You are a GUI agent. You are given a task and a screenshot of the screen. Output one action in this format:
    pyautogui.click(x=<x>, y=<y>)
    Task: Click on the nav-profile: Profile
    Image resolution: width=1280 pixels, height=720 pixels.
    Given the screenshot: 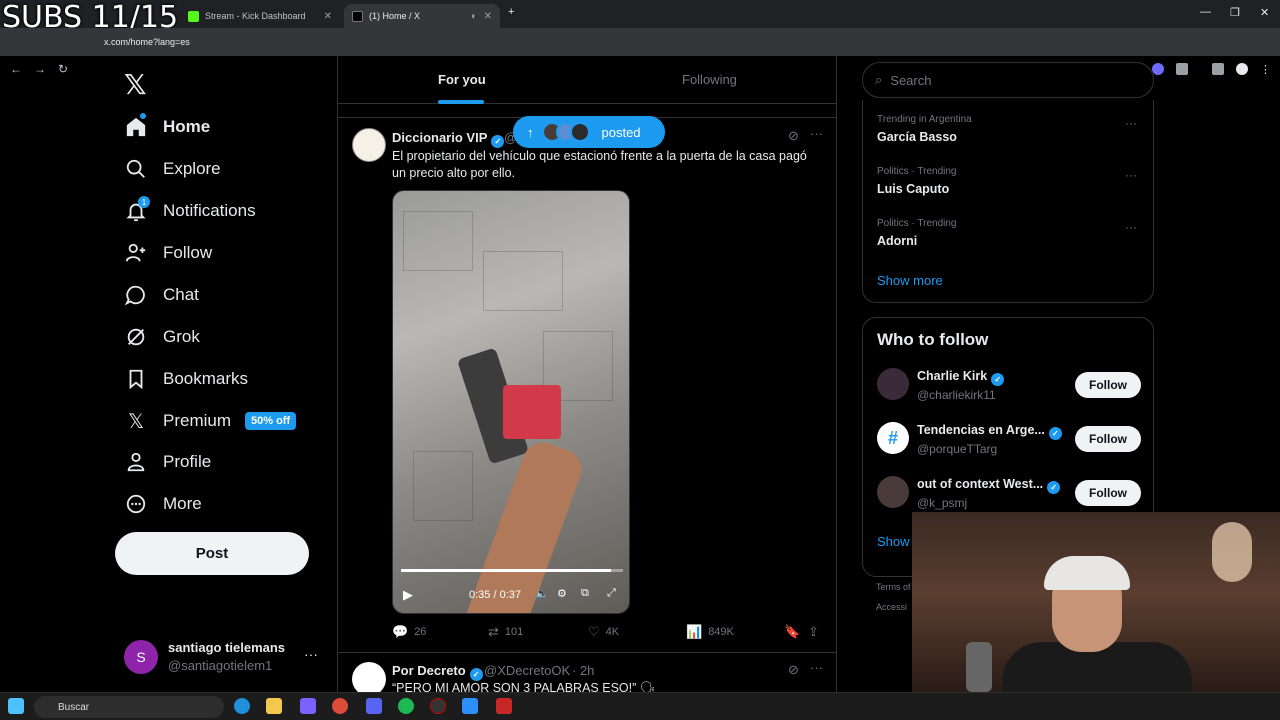 What is the action you would take?
    pyautogui.click(x=167, y=462)
    